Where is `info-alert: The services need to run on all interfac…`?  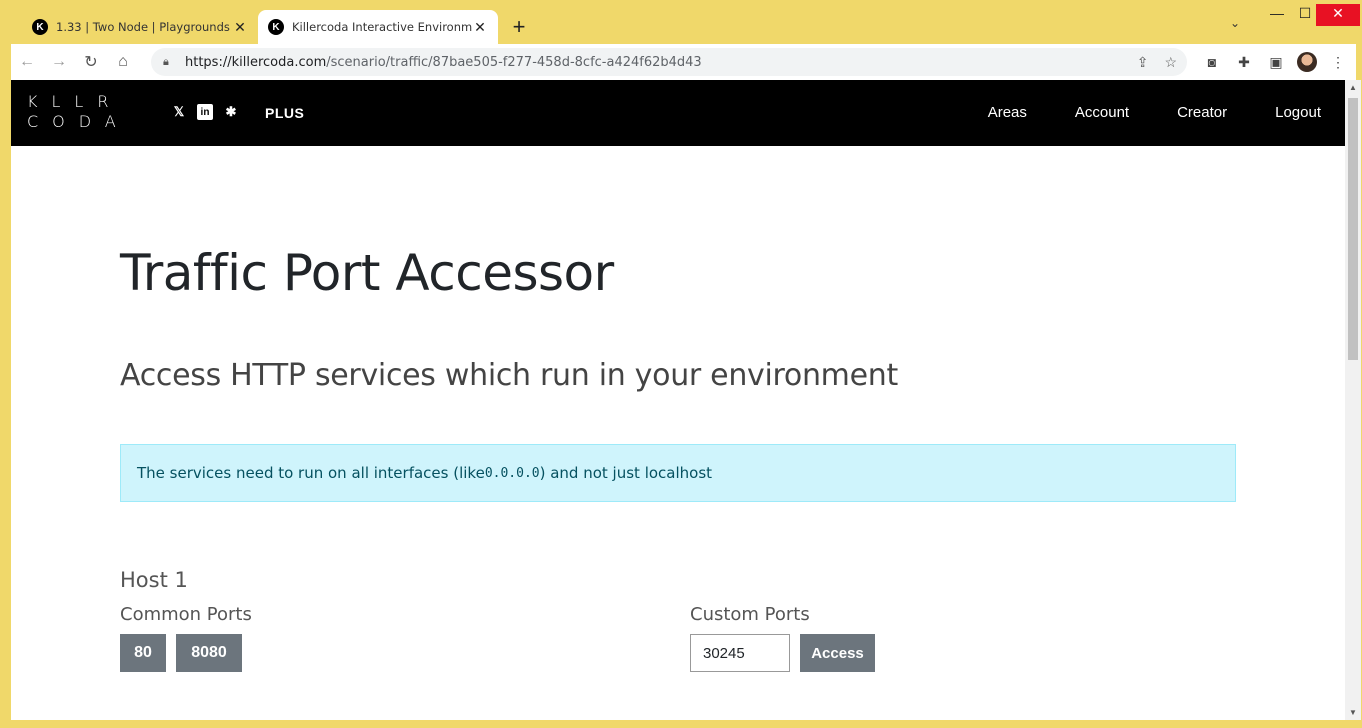
info-alert: The services need to run on all interfac… is located at coordinates (678, 473).